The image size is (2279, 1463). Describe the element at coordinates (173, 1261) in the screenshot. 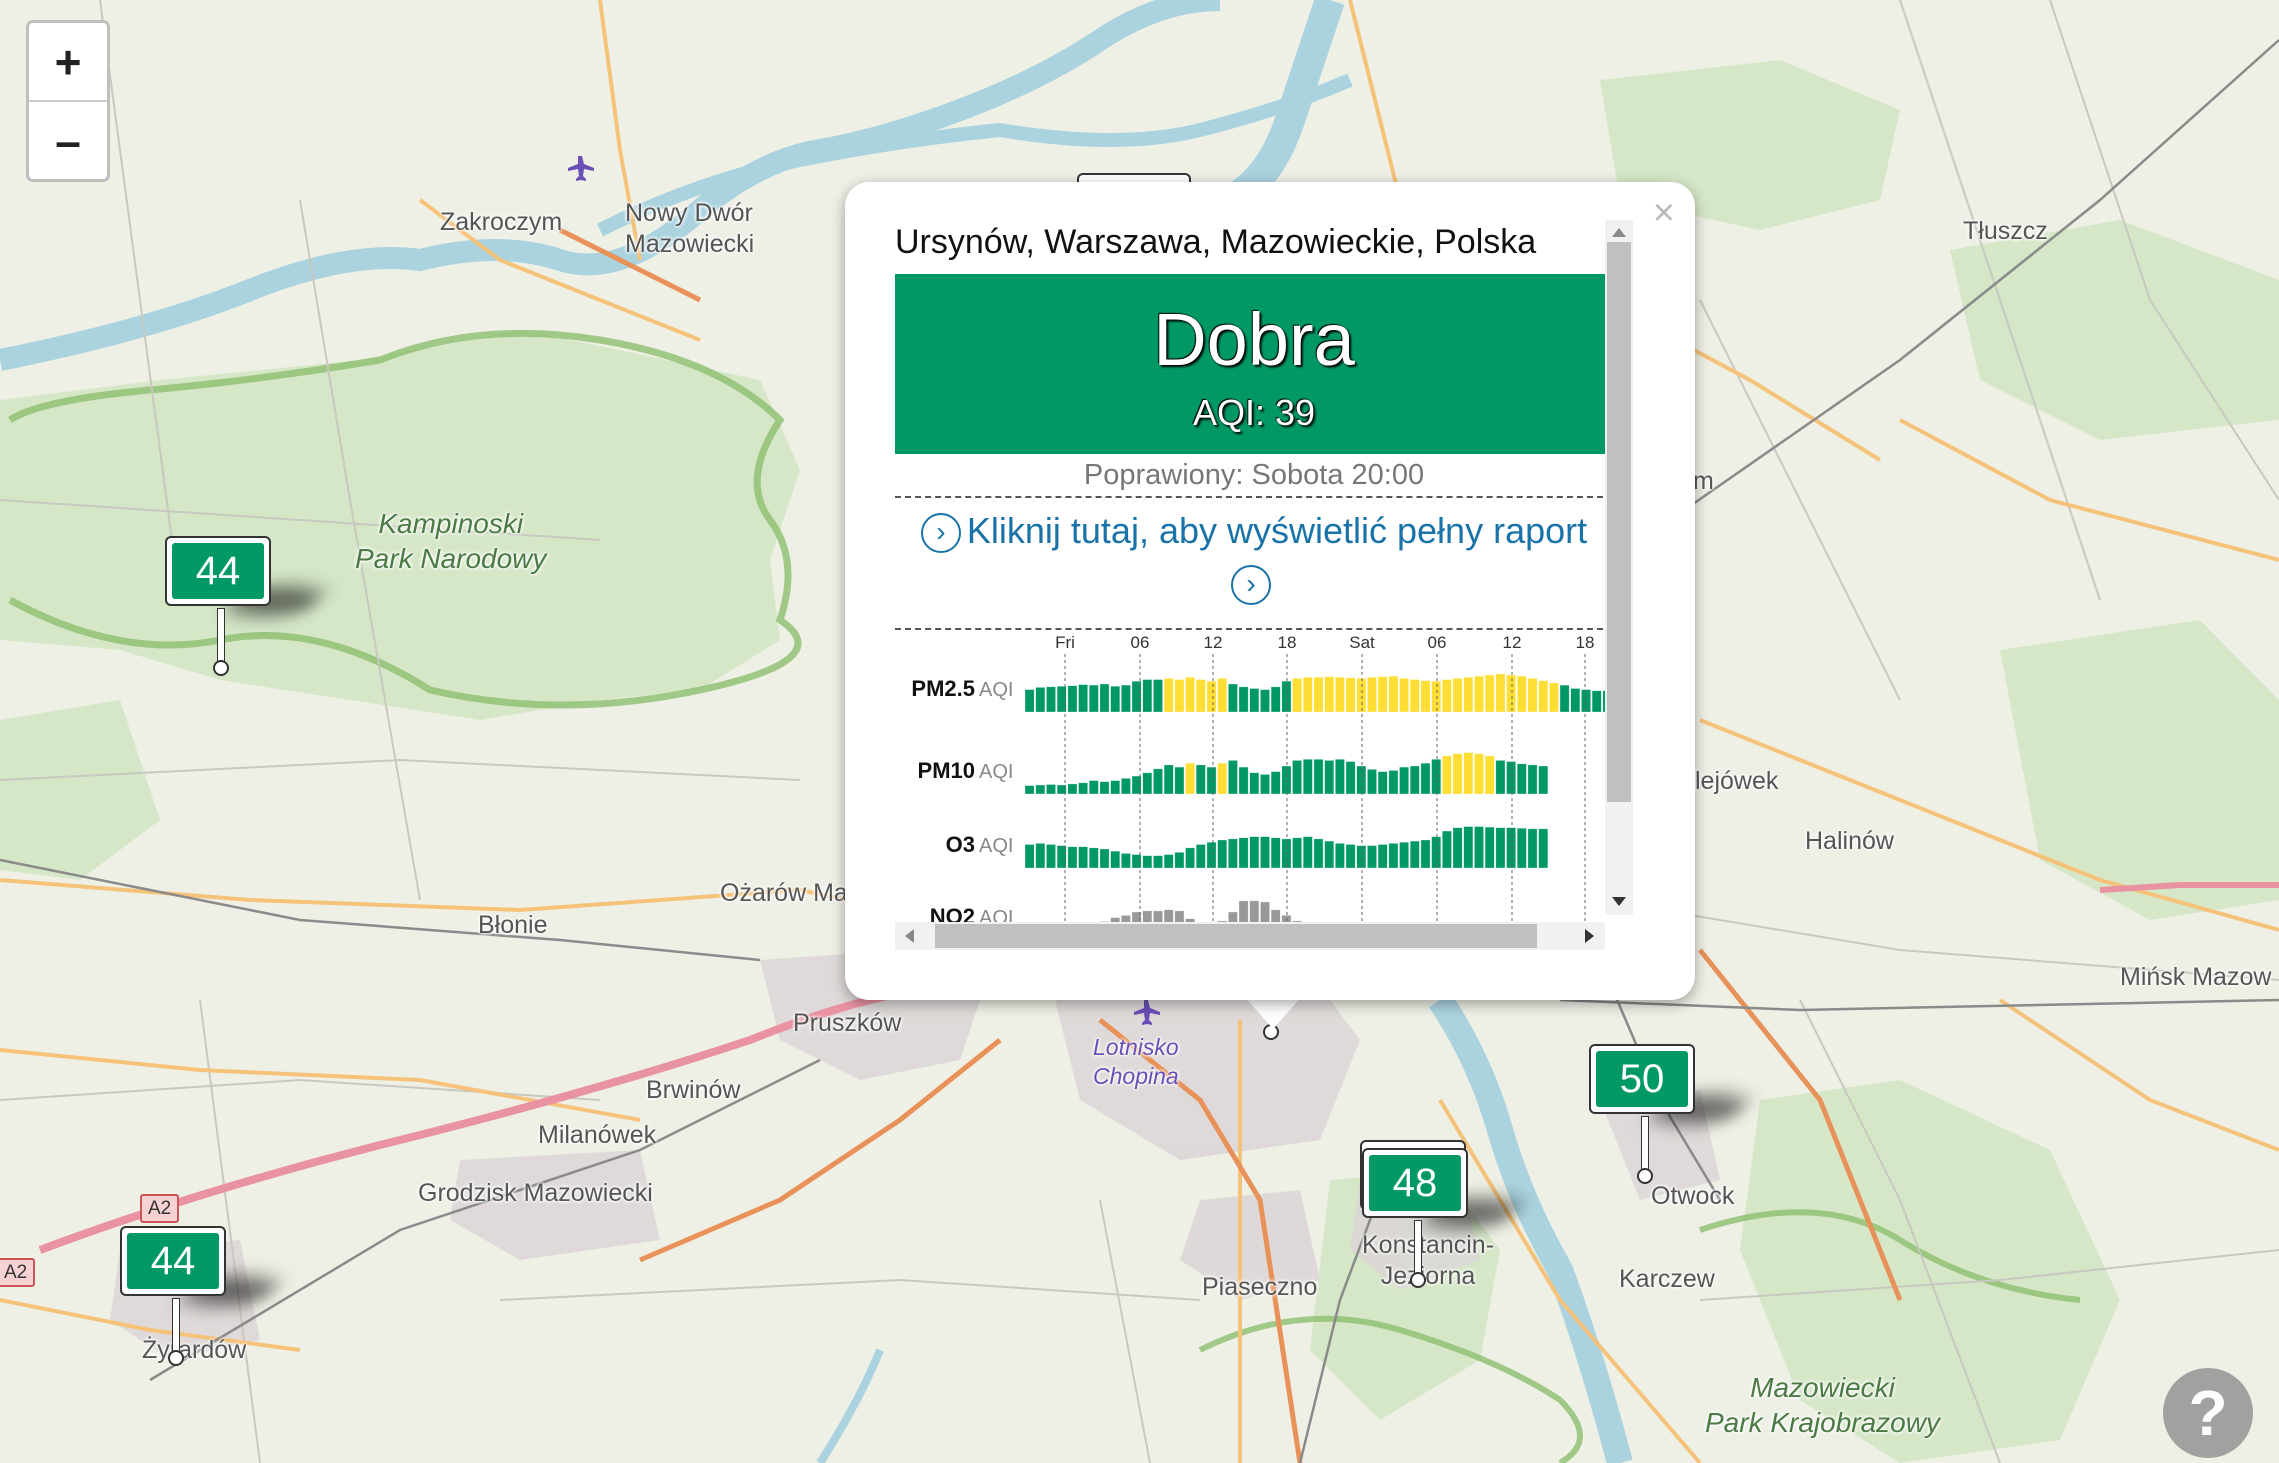

I see `aqi-marker-value: 44` at that location.